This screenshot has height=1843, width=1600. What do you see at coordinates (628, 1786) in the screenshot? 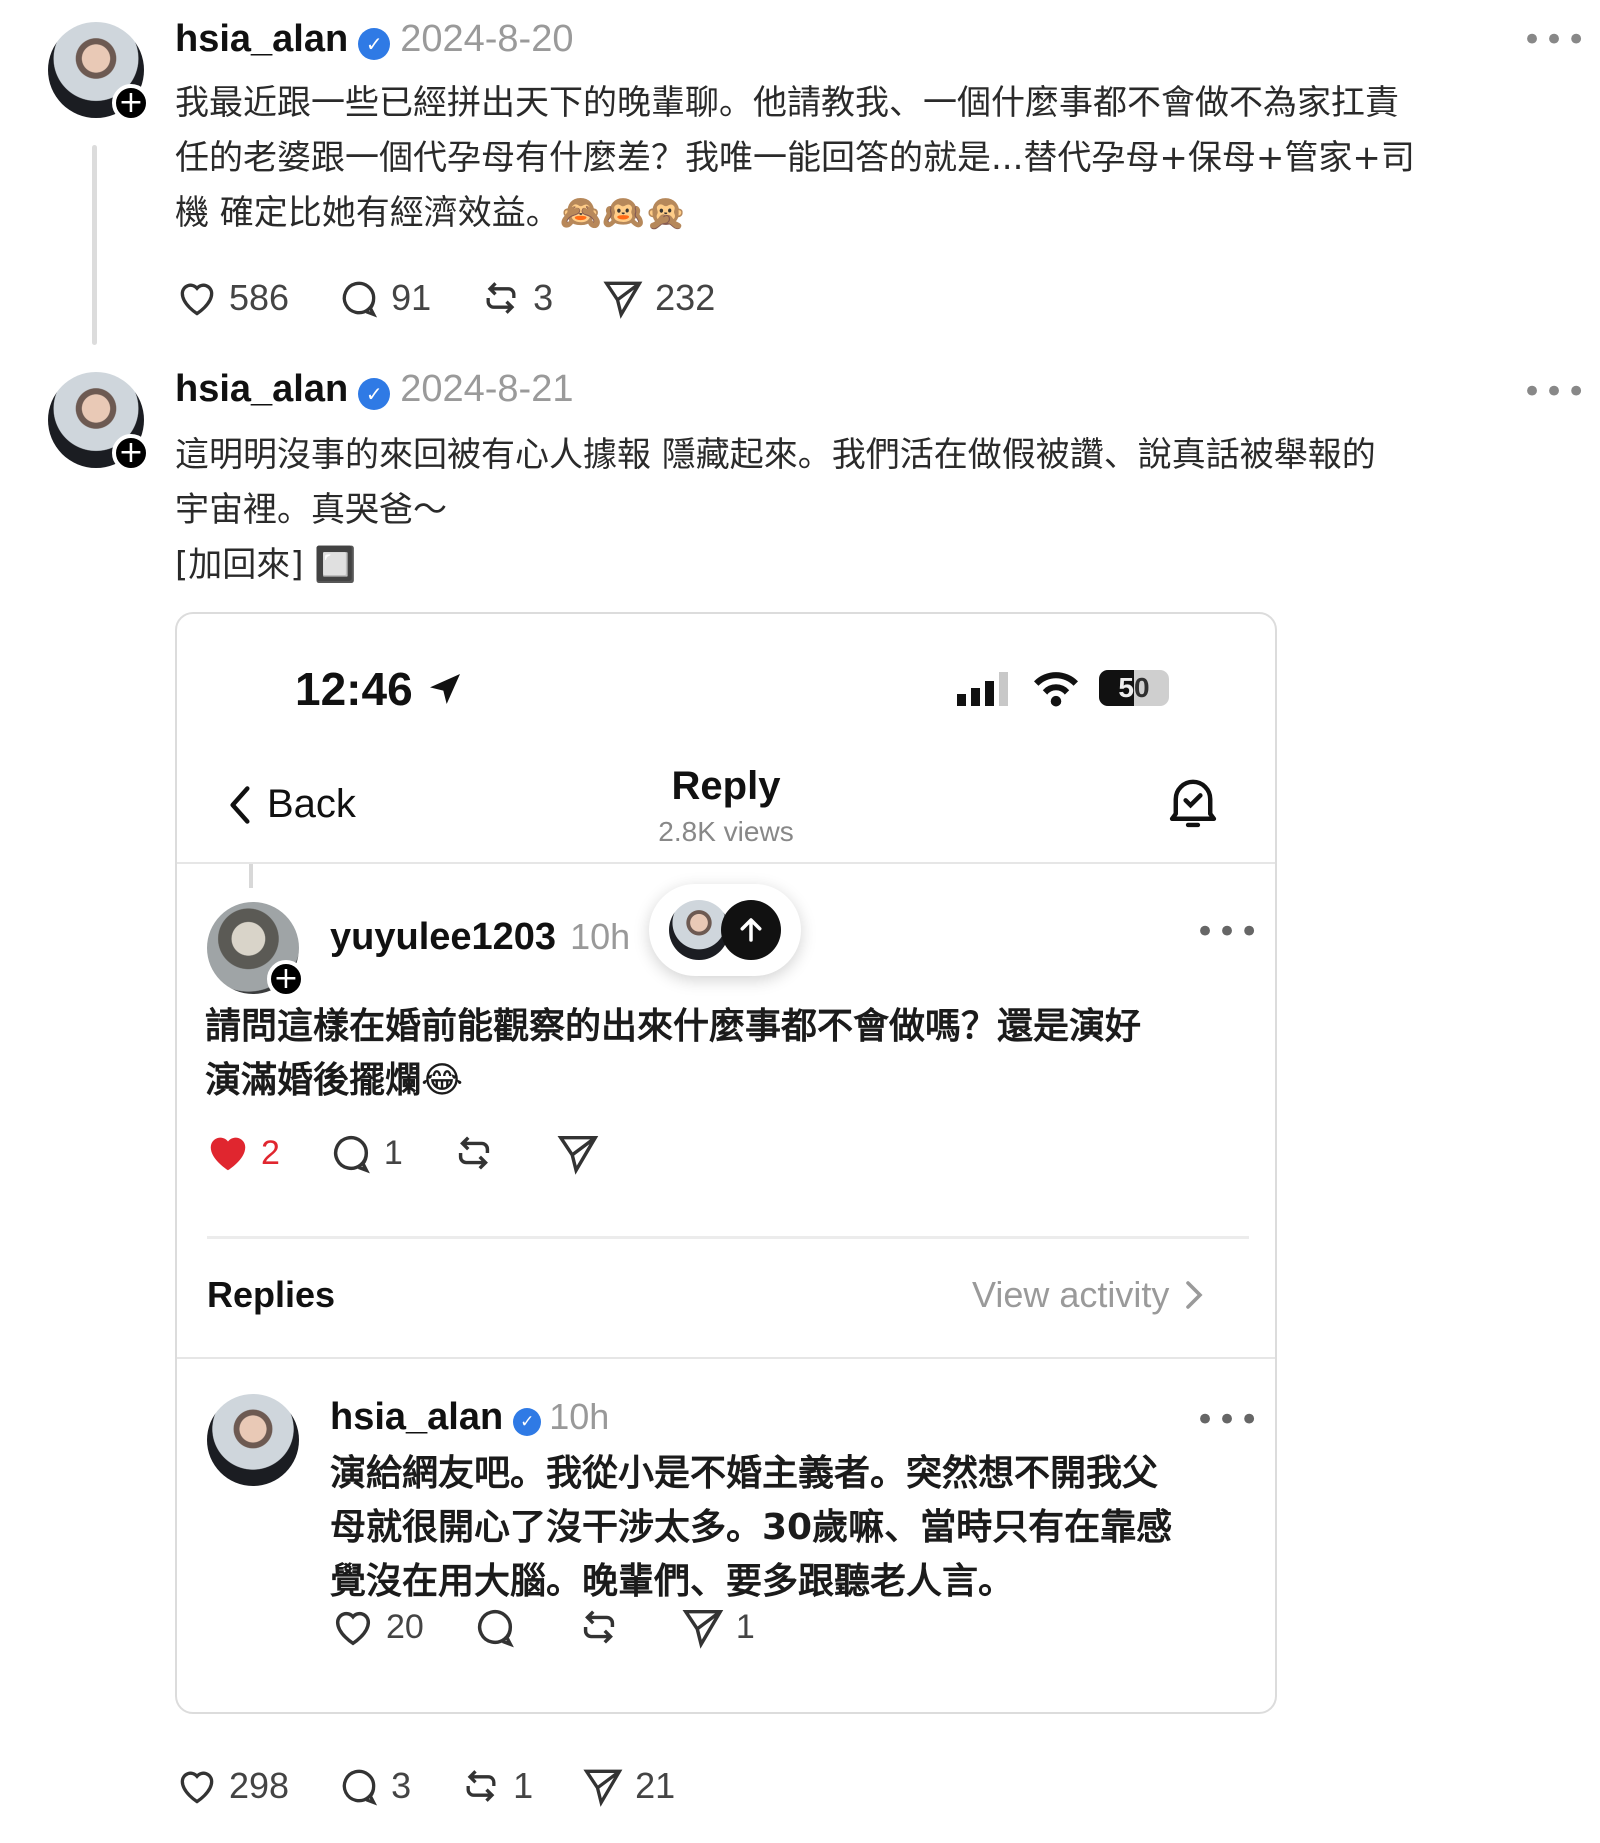
I see `post2-share-button: 21` at bounding box center [628, 1786].